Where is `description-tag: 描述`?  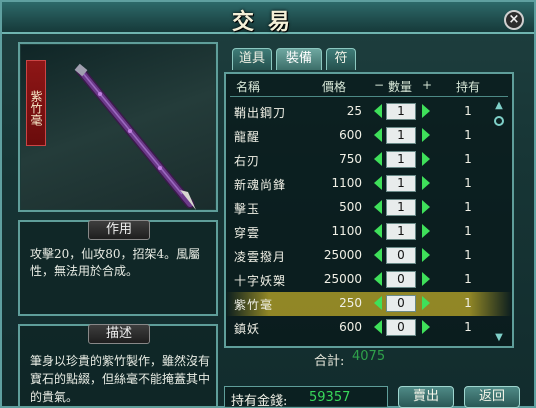
description-tag: 描述 is located at coordinates (119, 334).